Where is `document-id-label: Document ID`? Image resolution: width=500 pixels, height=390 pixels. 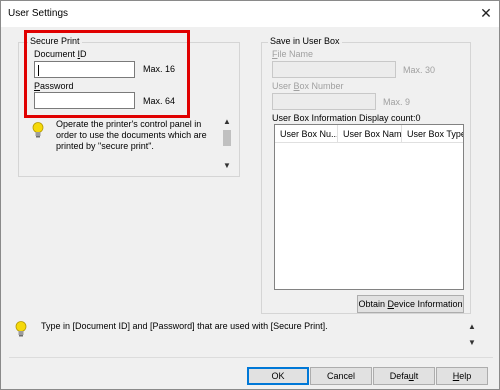
document-id-label: Document ID is located at coordinates (60, 54).